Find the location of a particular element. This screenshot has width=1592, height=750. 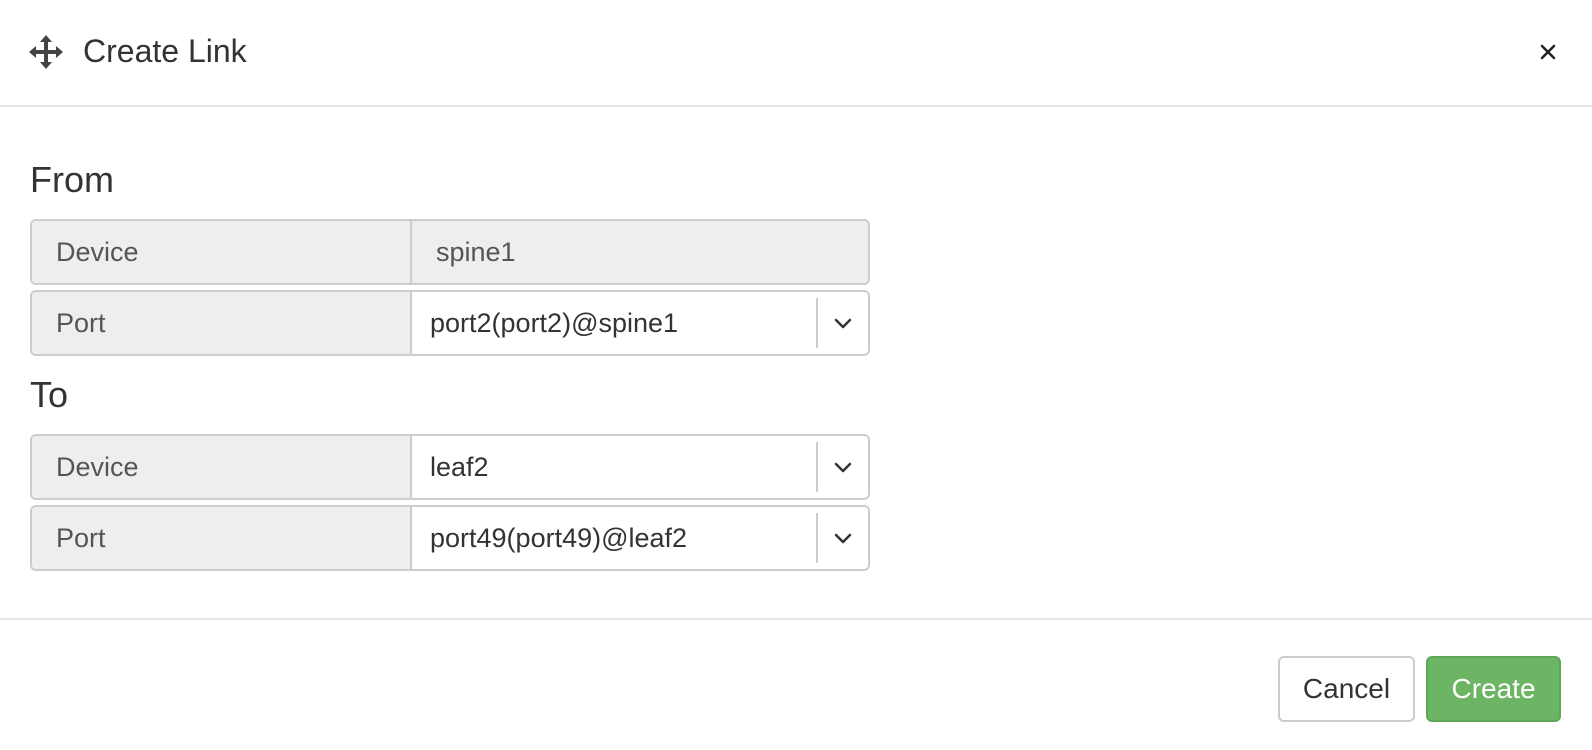

create-button: Create is located at coordinates (1493, 689).